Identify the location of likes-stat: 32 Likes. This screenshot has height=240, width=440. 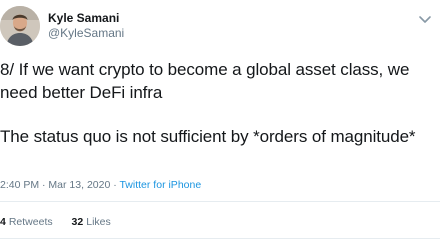
(91, 222).